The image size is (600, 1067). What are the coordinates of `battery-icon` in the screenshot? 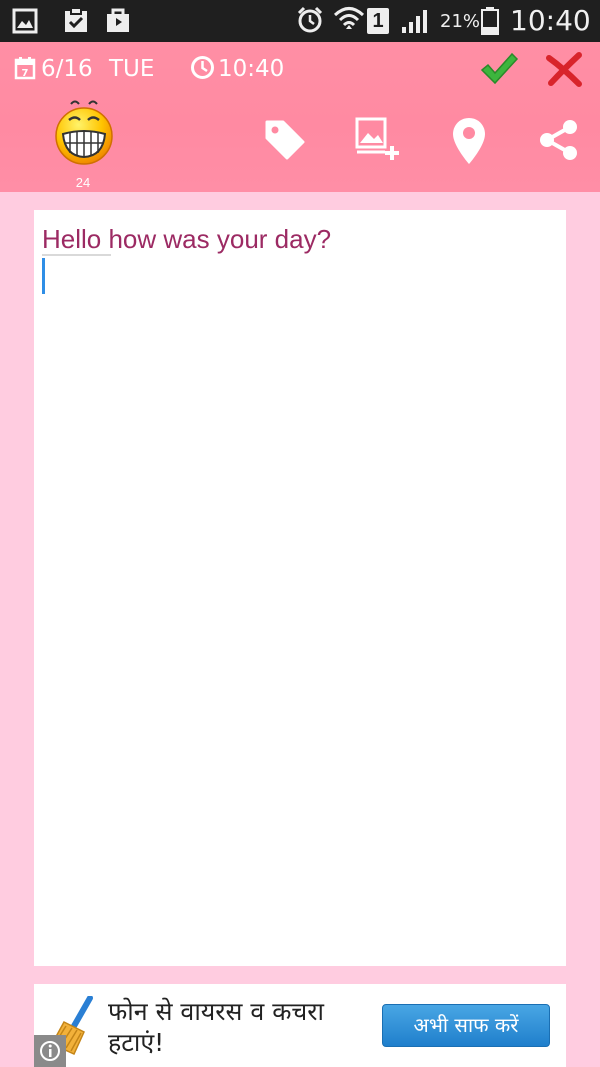 It's located at (490, 21).